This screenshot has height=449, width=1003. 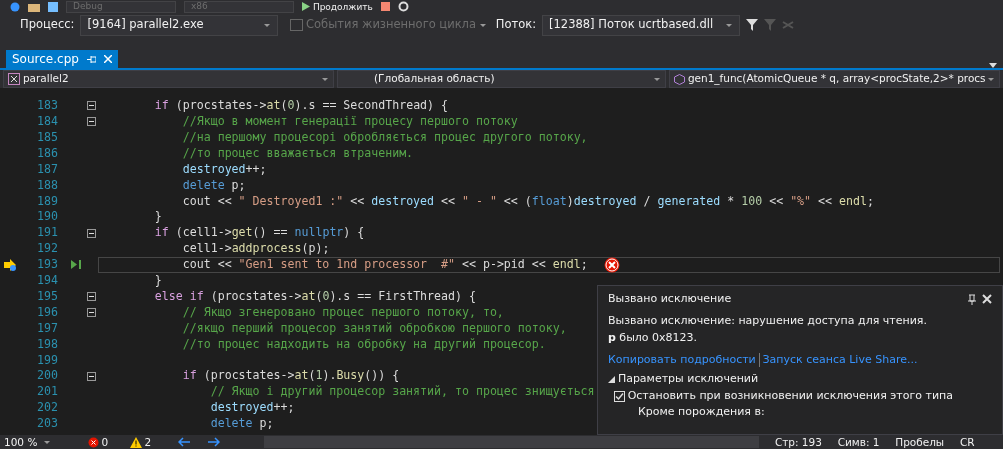 I want to click on checkbox-label: Остановить при возникновении исключения этого типа, so click(x=790, y=395).